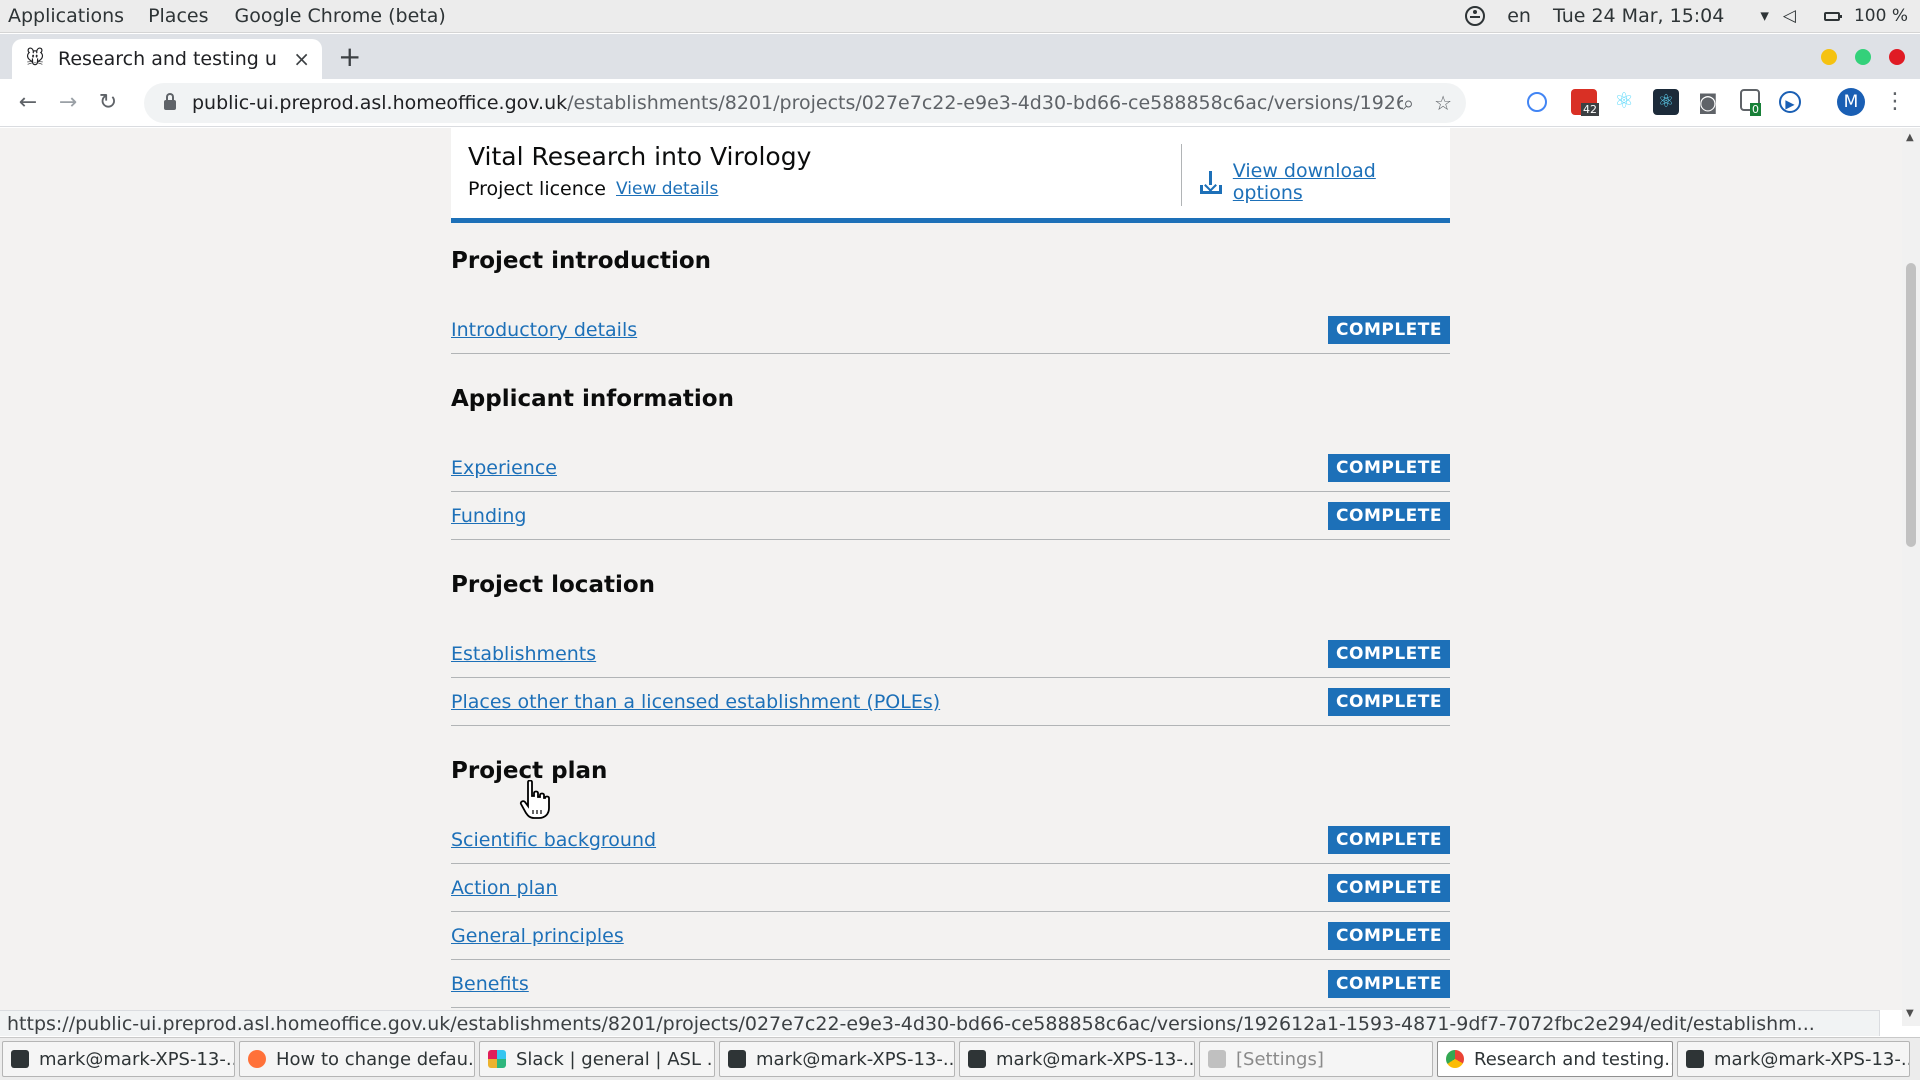  Describe the element at coordinates (178, 16) in the screenshot. I see `places-menu: Places` at that location.